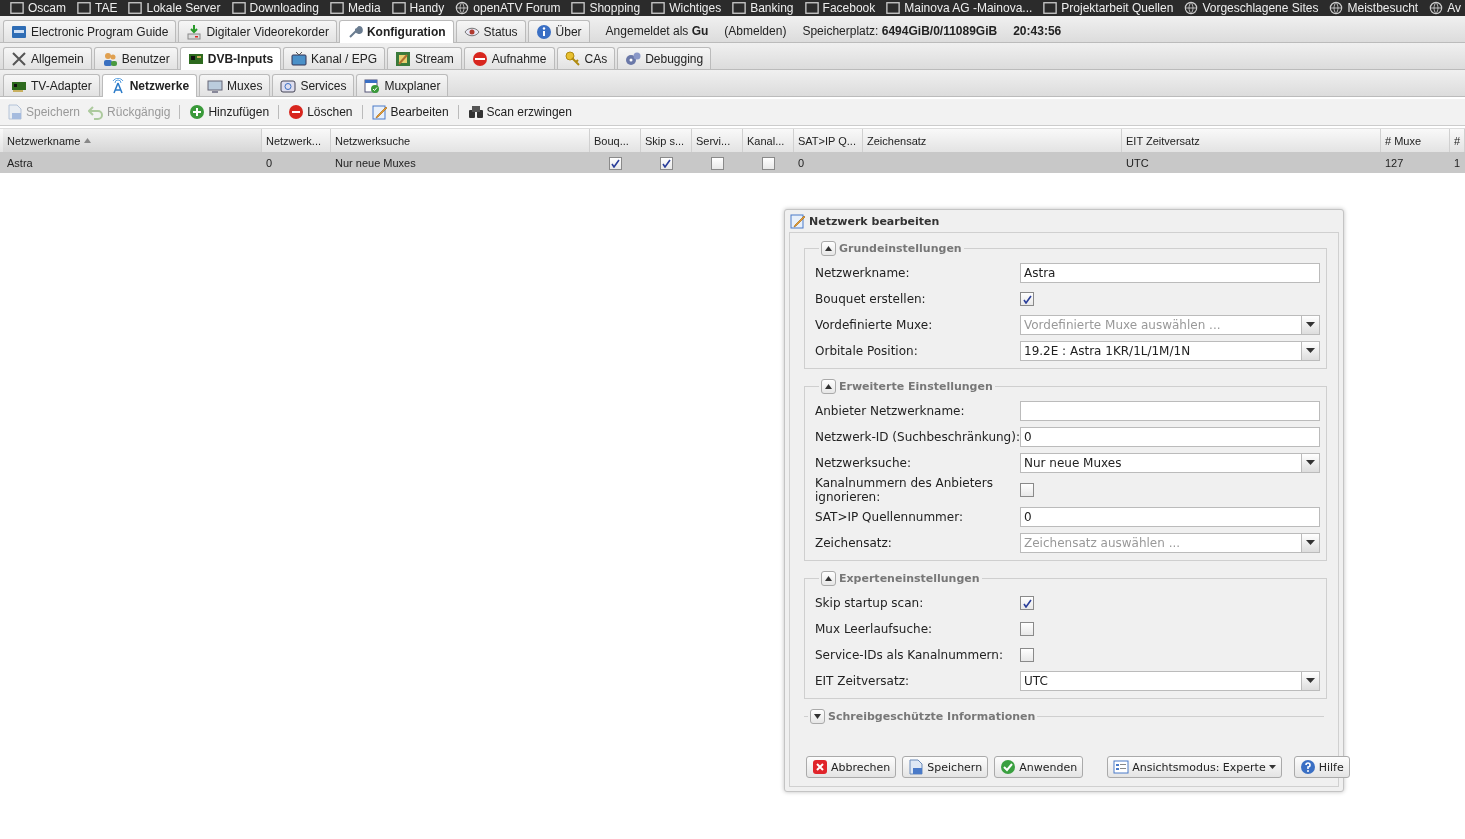 This screenshot has width=1465, height=839. I want to click on column-header: EIT Zeitversatz, so click(1251, 140).